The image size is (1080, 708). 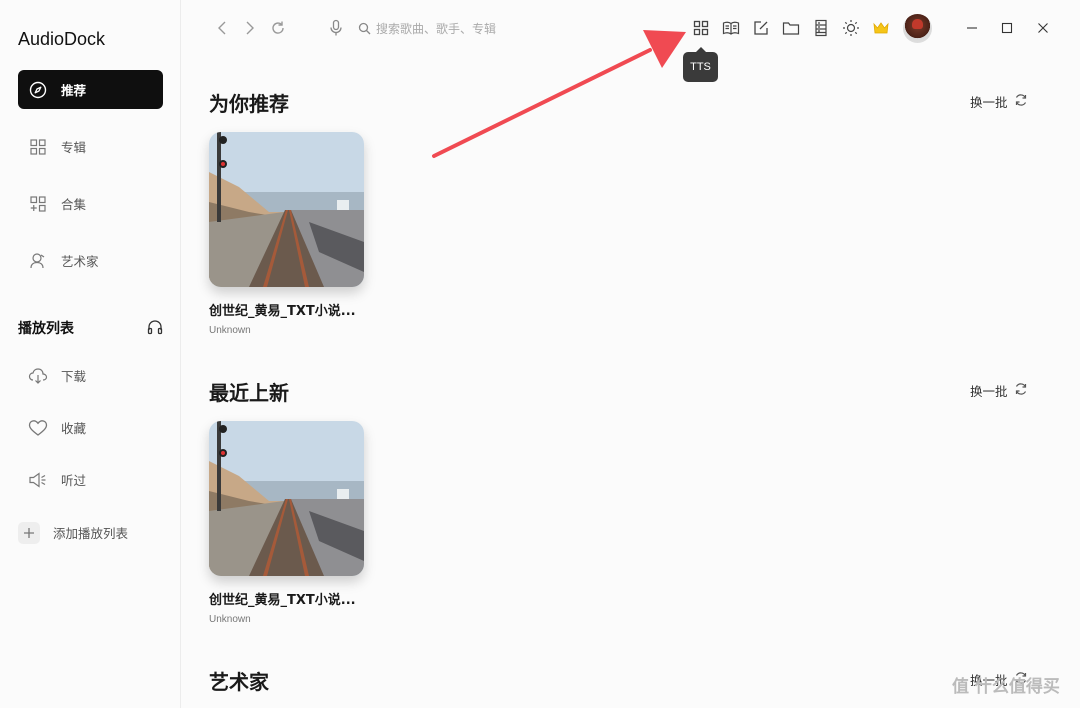 What do you see at coordinates (701, 28) in the screenshot?
I see `tts-icon` at bounding box center [701, 28].